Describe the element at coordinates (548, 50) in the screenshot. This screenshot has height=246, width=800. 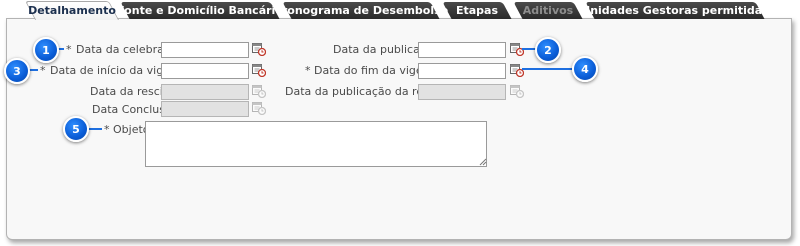
I see `callout-badge-2: 2` at that location.